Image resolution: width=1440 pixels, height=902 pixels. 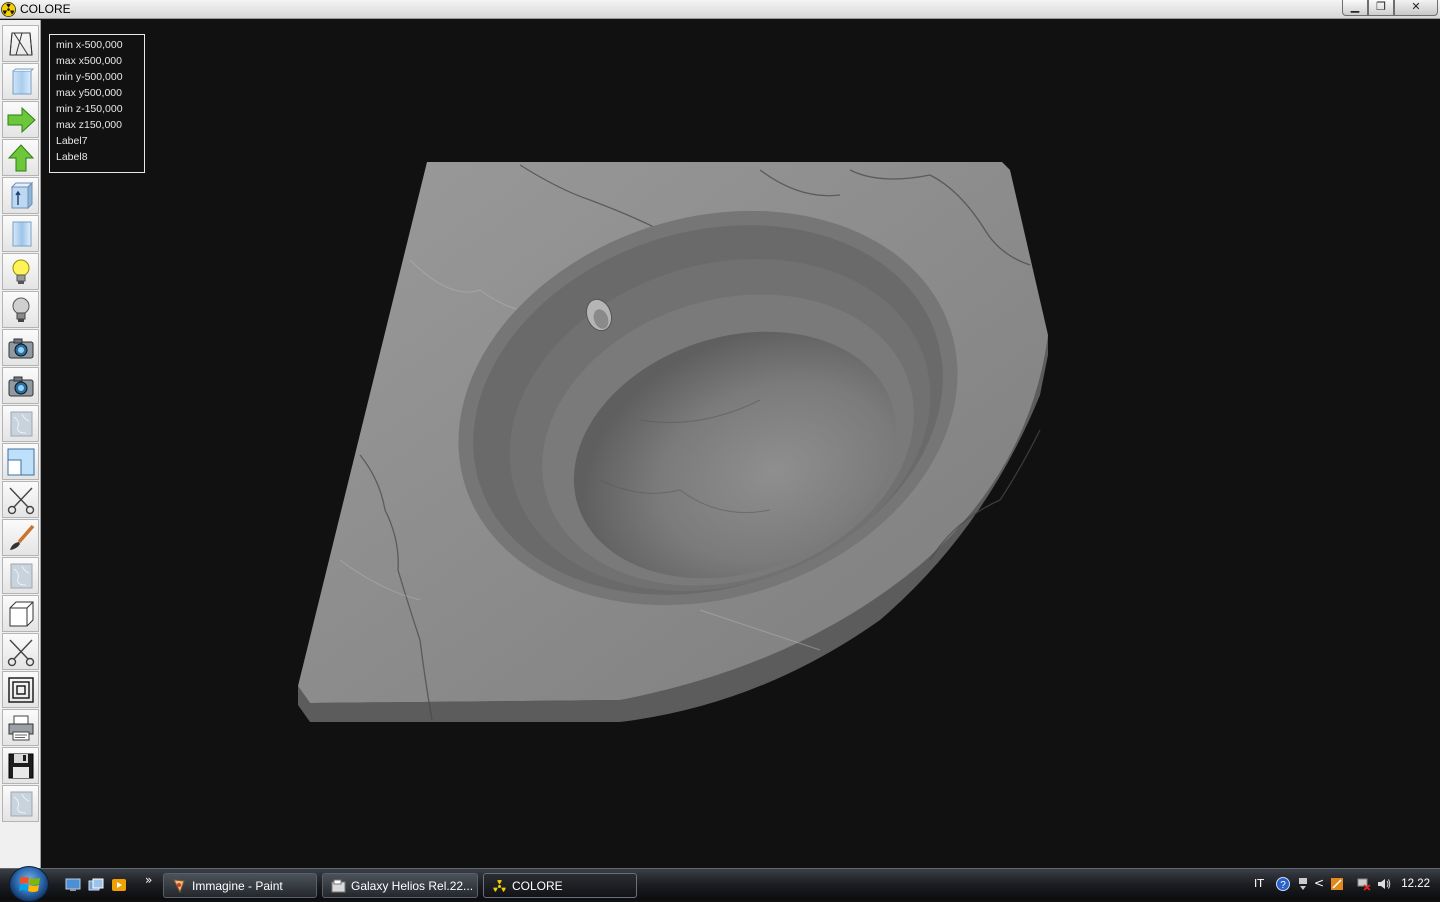 I want to click on scissors-alt-icon, so click(x=21, y=653).